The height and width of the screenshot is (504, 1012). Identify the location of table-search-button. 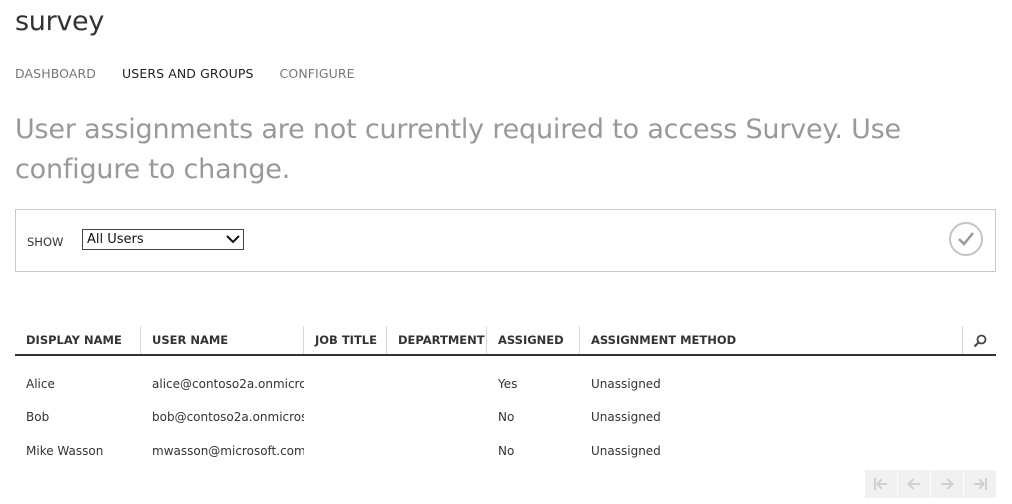
(979, 340).